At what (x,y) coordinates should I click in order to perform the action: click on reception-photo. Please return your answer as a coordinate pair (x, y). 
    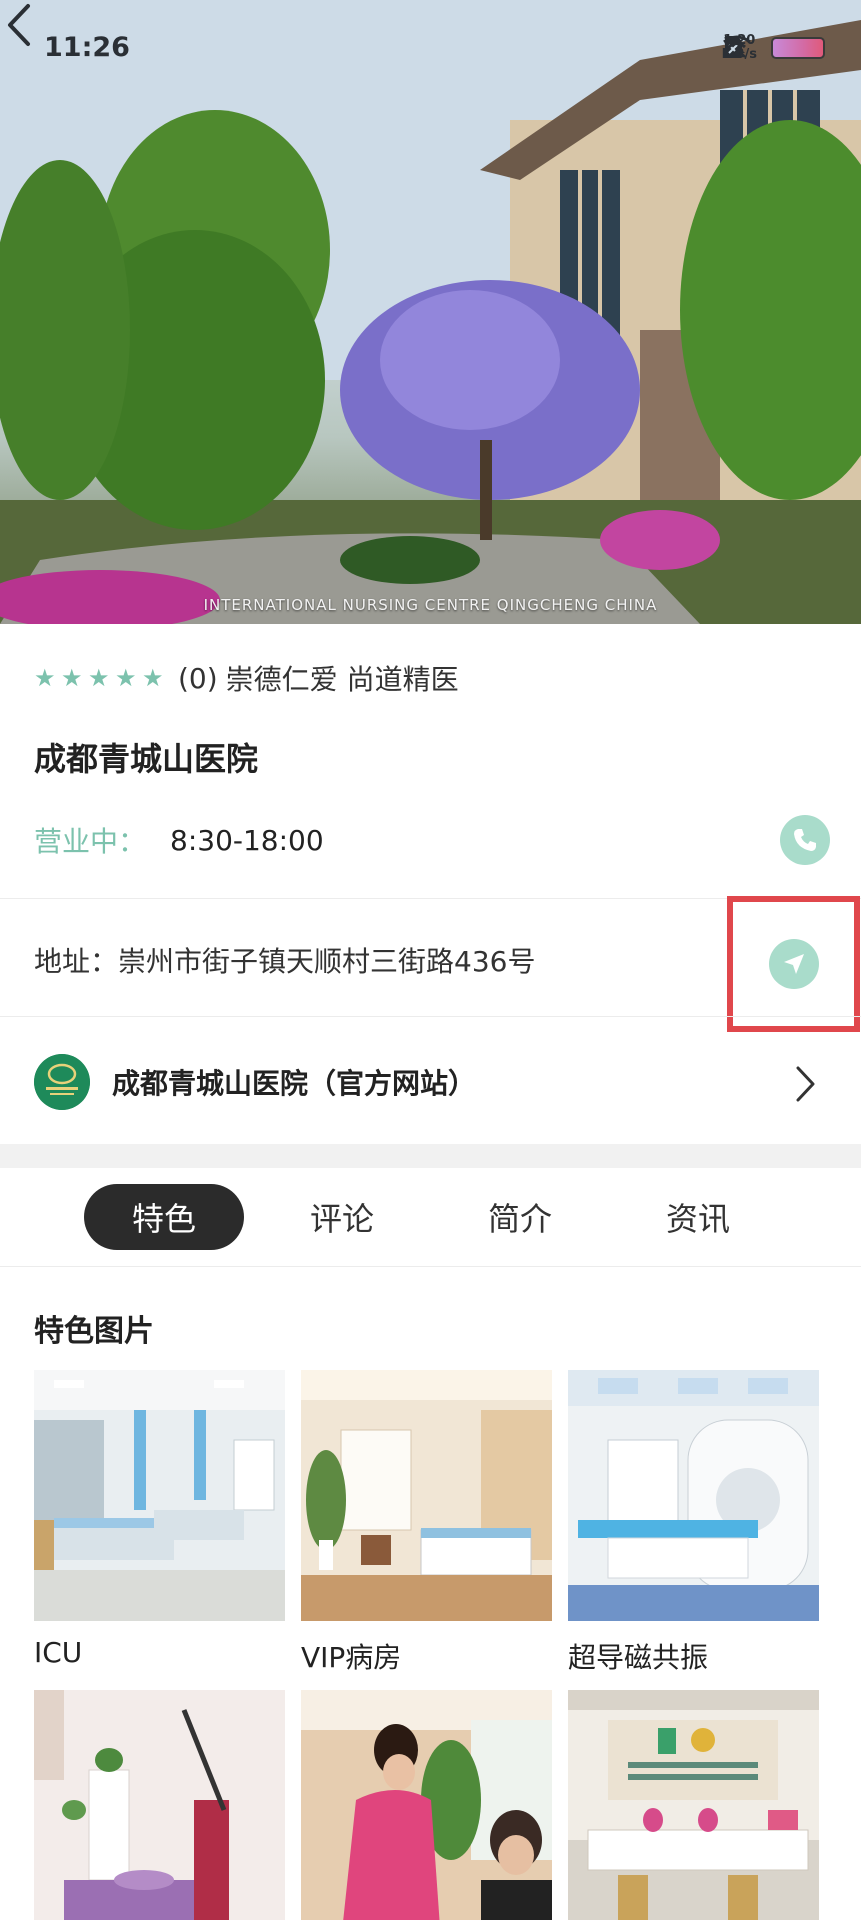
    Looking at the image, I should click on (693, 1805).